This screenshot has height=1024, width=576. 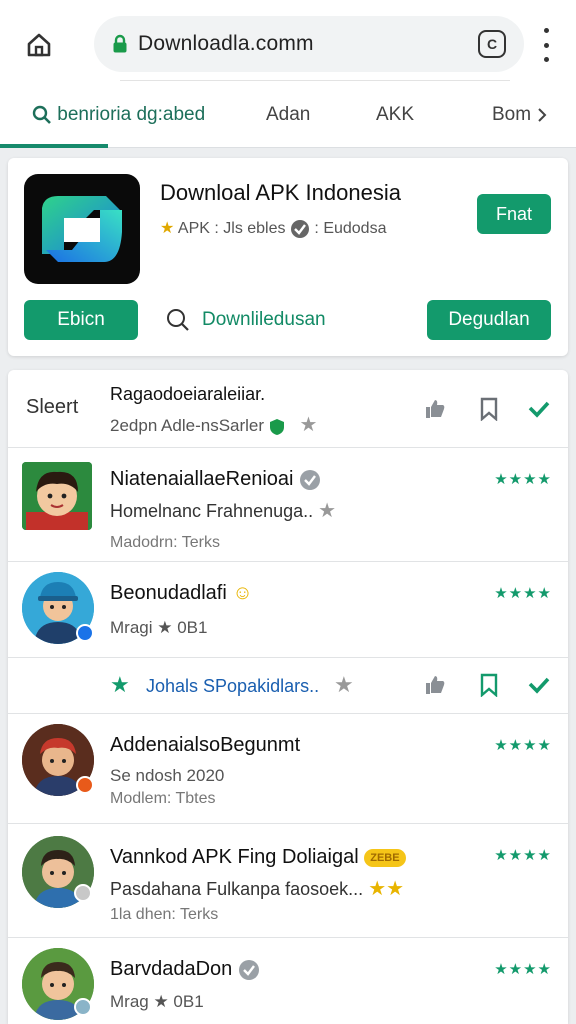 I want to click on download-link: Downliledusan, so click(x=246, y=320).